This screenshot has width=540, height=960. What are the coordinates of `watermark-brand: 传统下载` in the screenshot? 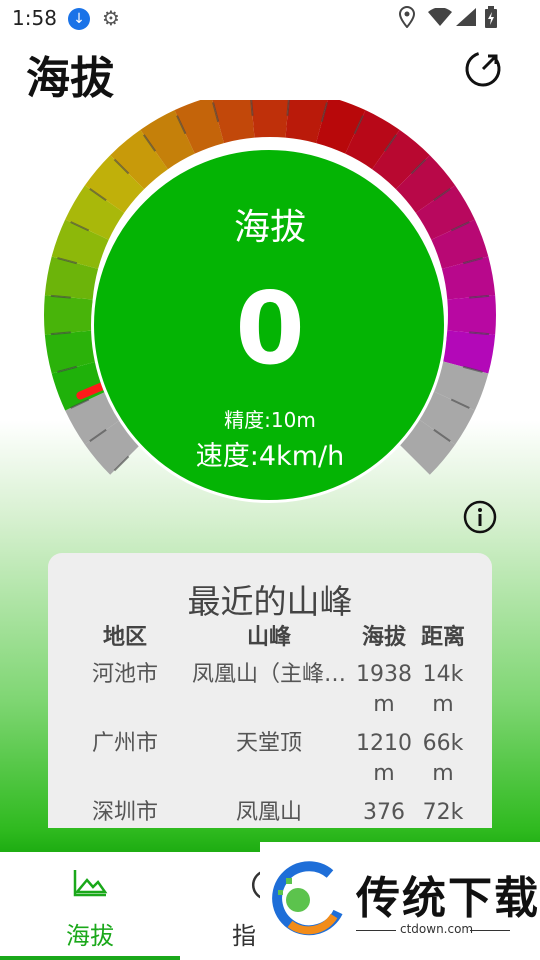 It's located at (448, 898).